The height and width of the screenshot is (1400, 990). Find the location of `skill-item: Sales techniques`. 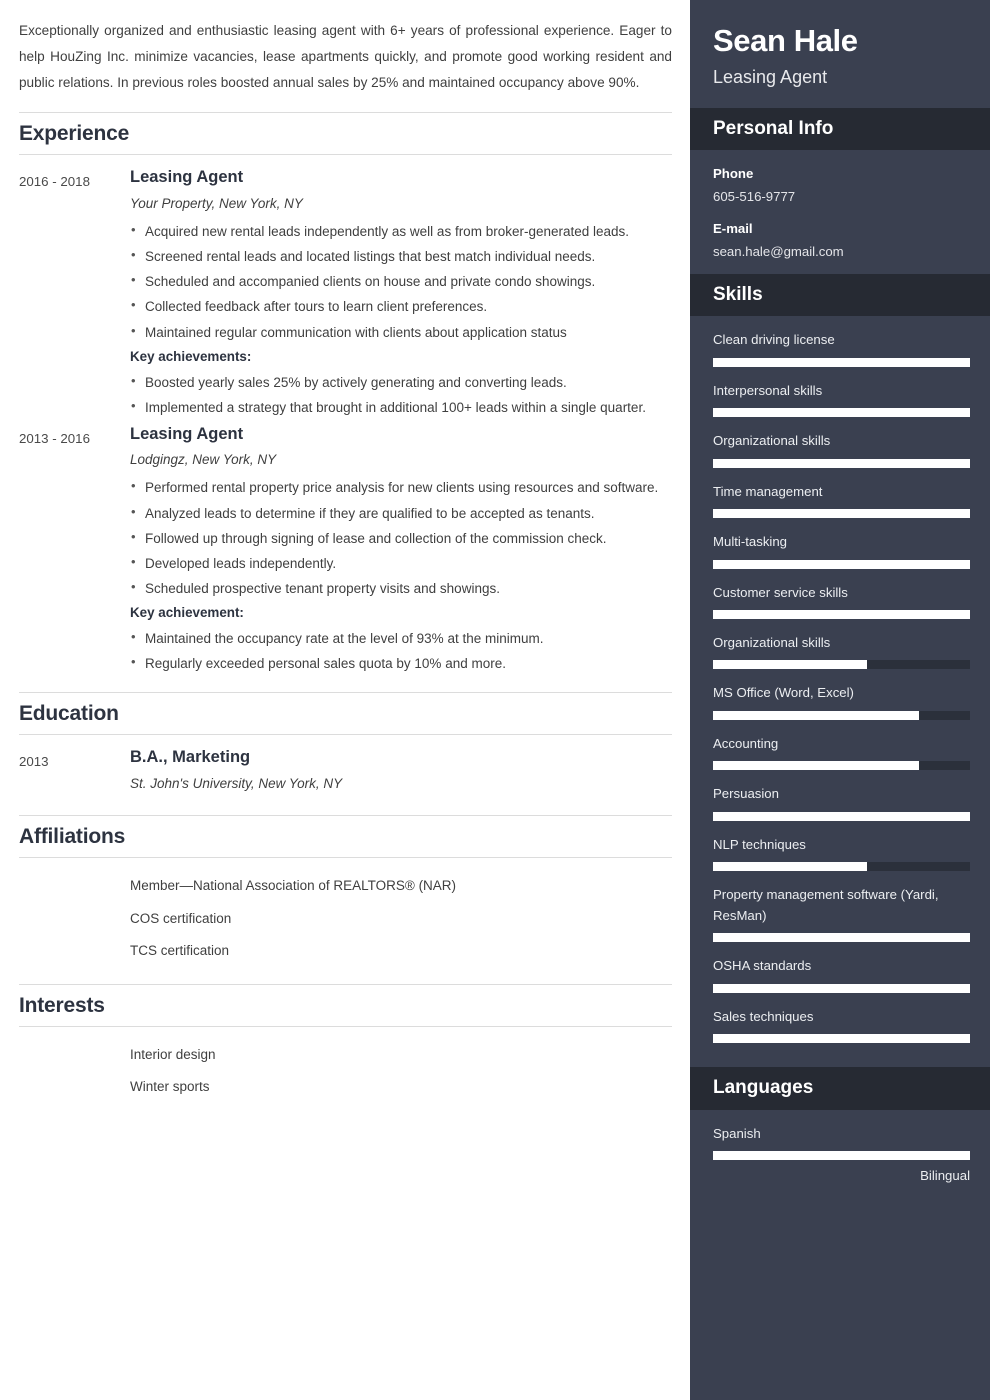

skill-item: Sales techniques is located at coordinates (841, 1025).